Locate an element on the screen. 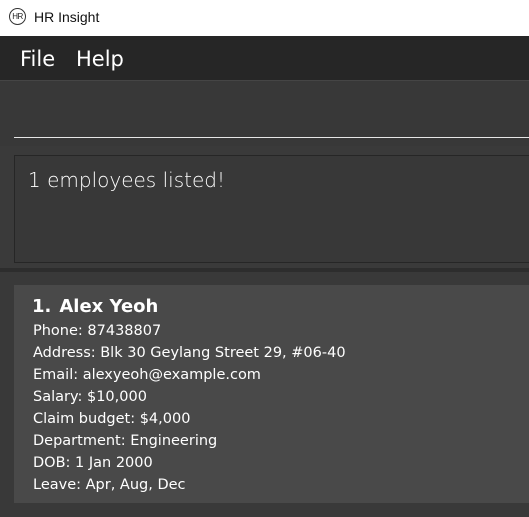 This screenshot has height=517, width=529. employee-department: Department: Engineering is located at coordinates (125, 441).